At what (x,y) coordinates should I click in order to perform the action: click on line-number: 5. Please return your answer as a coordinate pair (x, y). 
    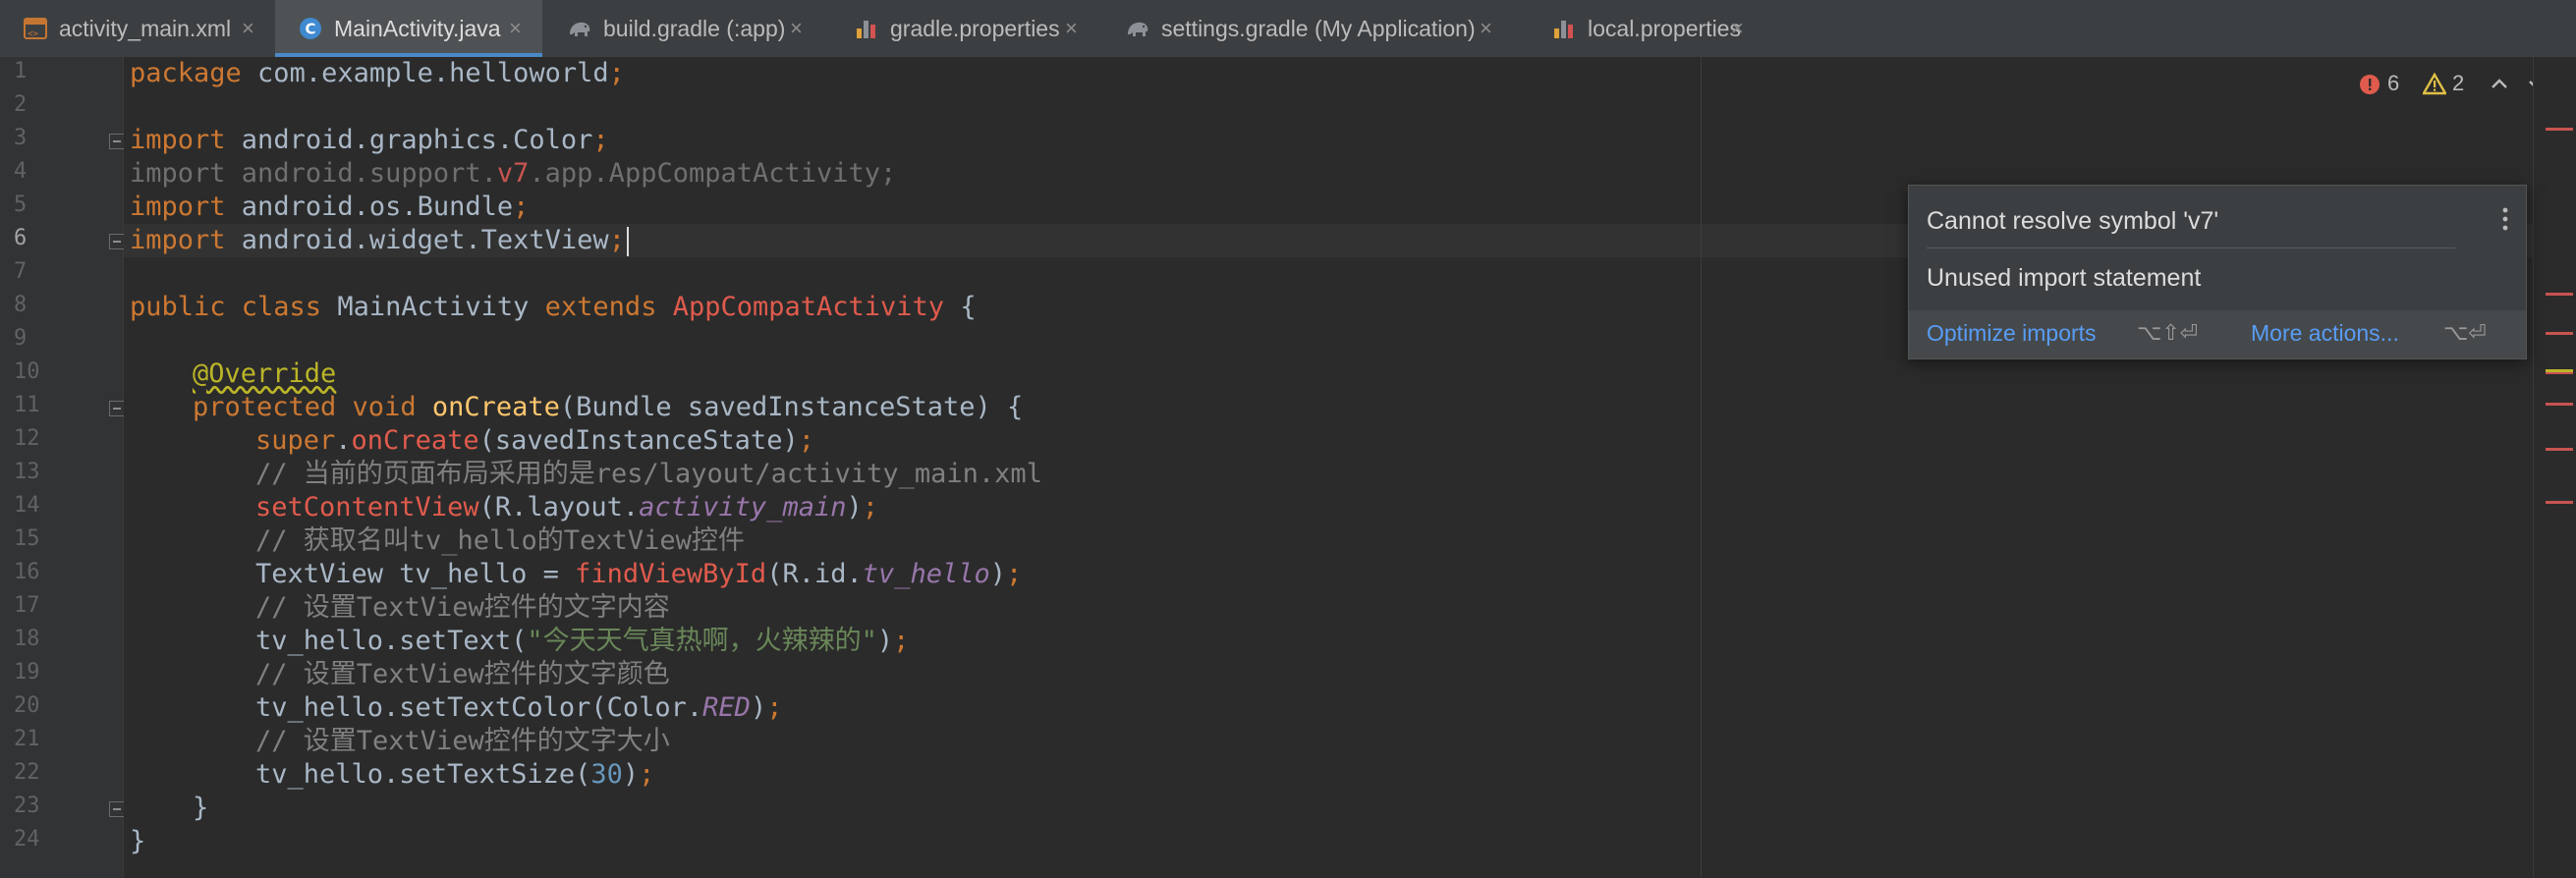
    Looking at the image, I should click on (21, 204).